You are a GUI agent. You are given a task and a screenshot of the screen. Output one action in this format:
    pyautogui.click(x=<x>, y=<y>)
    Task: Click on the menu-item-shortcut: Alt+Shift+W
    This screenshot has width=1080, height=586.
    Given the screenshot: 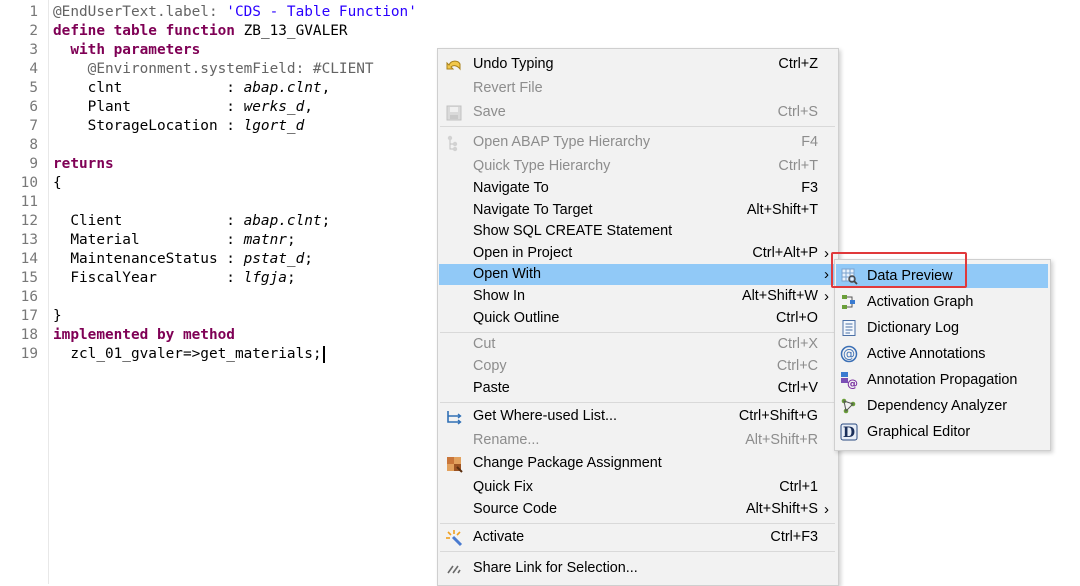 What is the action you would take?
    pyautogui.click(x=780, y=296)
    